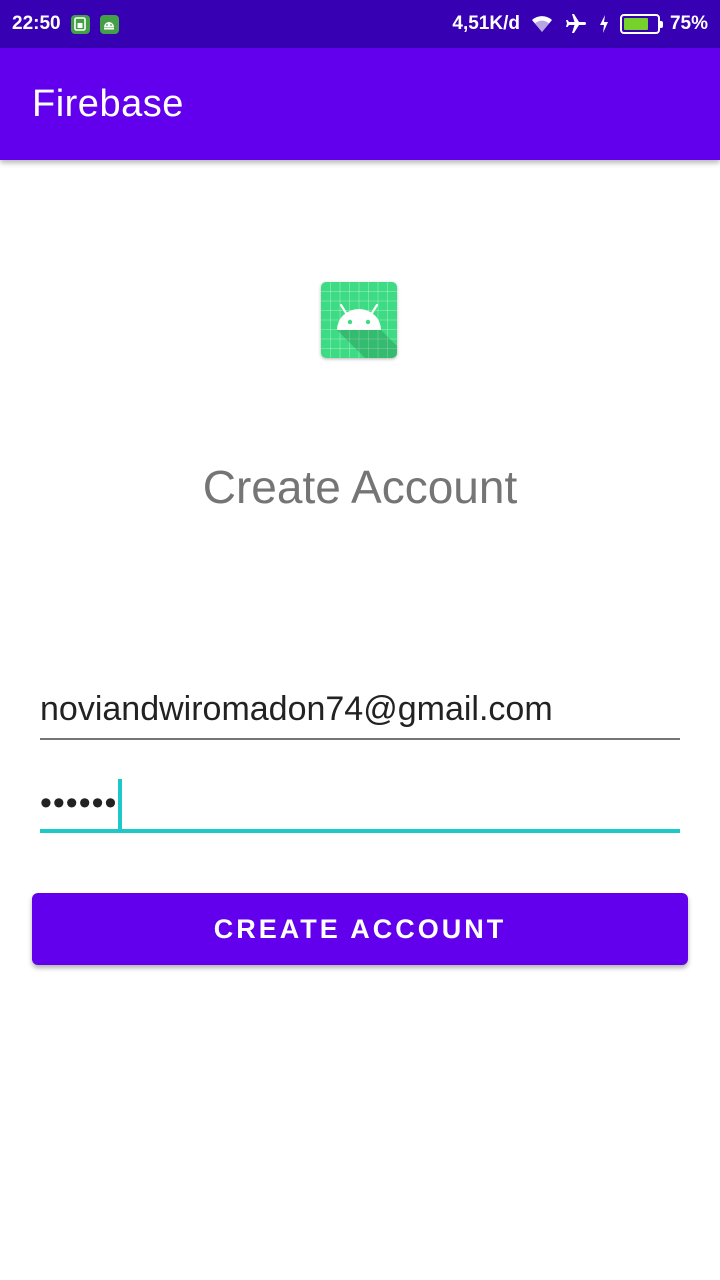  I want to click on status-left: 22:50, so click(65, 24).